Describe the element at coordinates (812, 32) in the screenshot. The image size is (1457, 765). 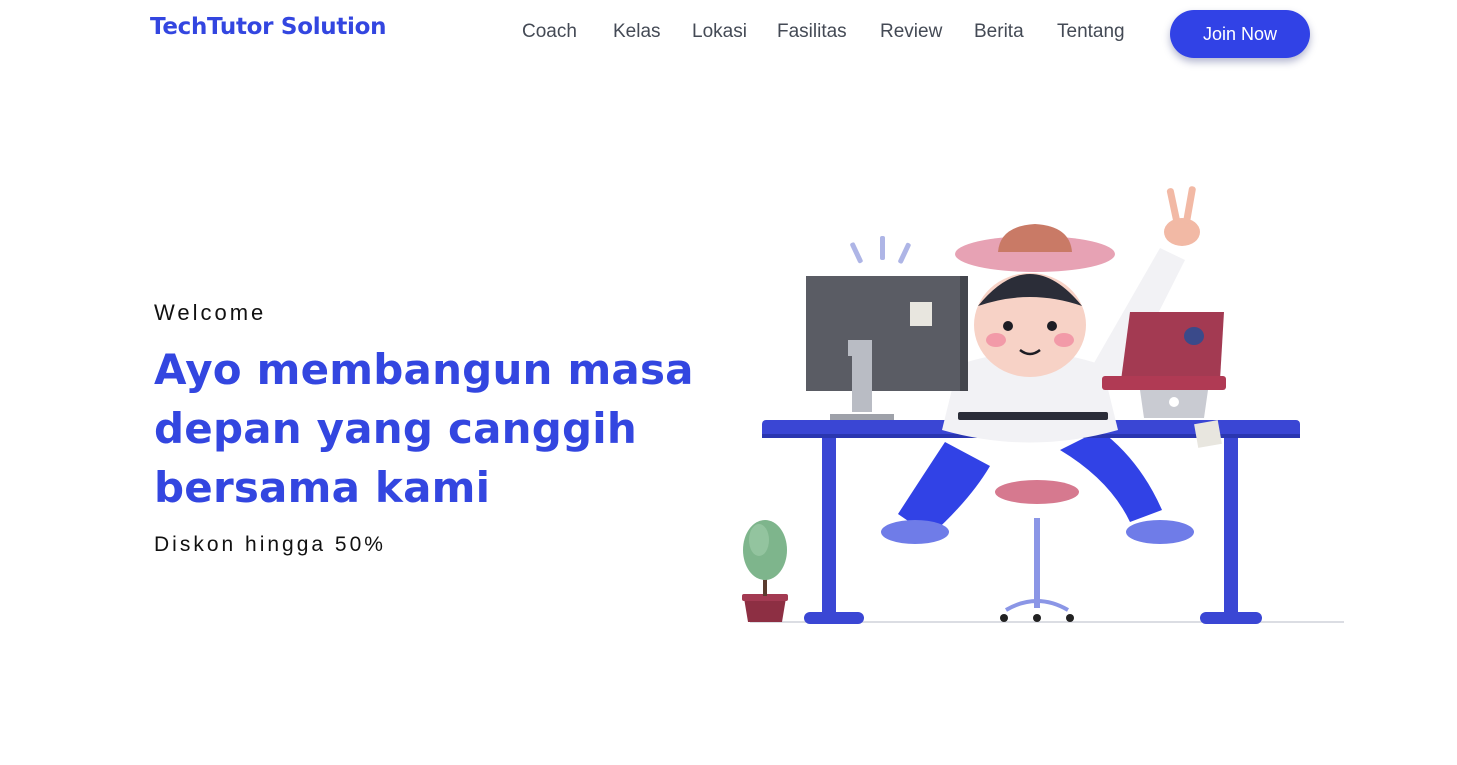
I see `nav-link-fasilitas: Fasilitas` at that location.